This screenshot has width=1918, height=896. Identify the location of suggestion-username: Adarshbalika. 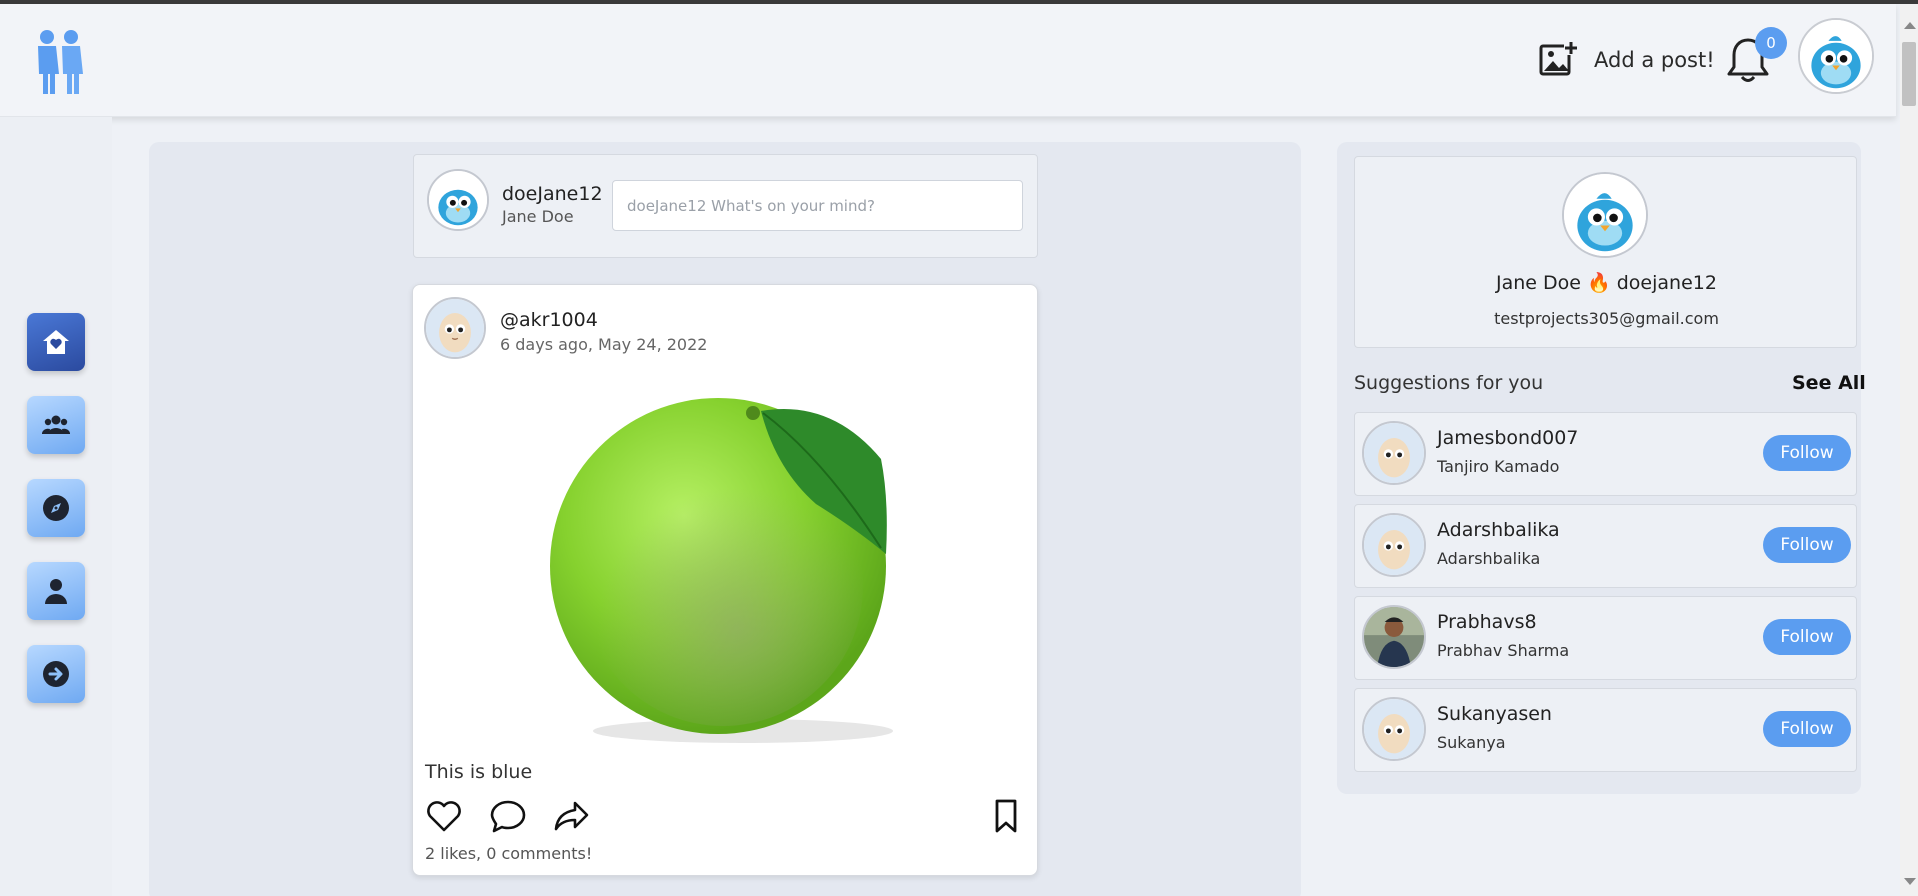
(1498, 530).